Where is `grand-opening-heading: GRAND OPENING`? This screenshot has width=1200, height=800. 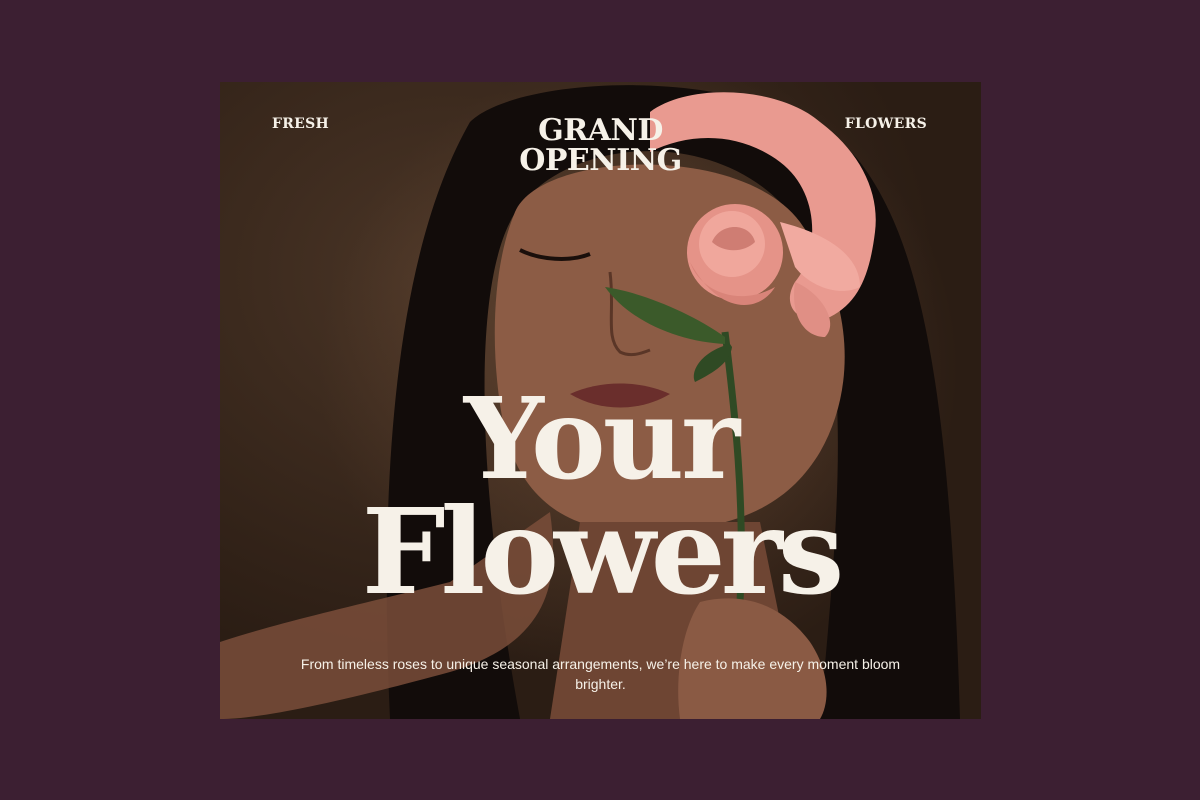 grand-opening-heading: GRAND OPENING is located at coordinates (600, 146).